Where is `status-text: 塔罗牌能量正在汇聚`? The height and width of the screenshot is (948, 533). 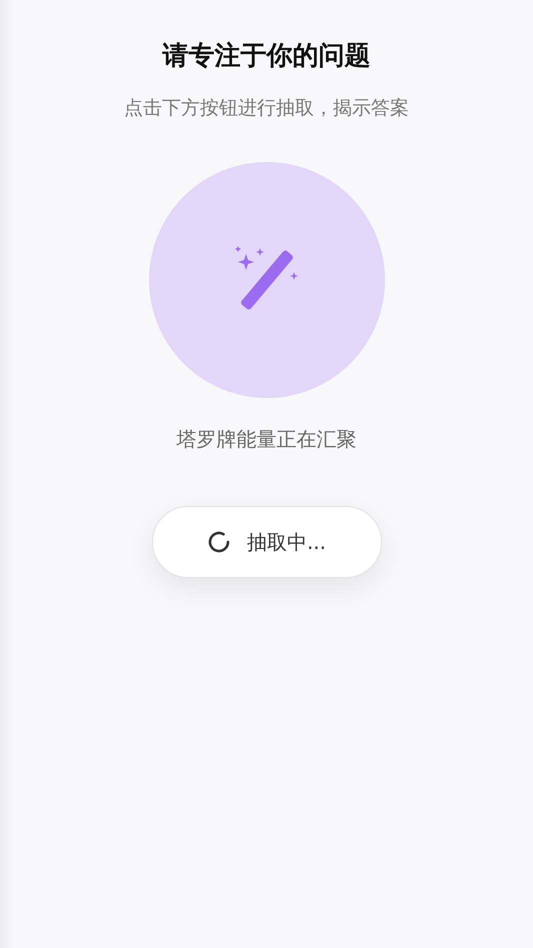
status-text: 塔罗牌能量正在汇聚 is located at coordinates (266, 439).